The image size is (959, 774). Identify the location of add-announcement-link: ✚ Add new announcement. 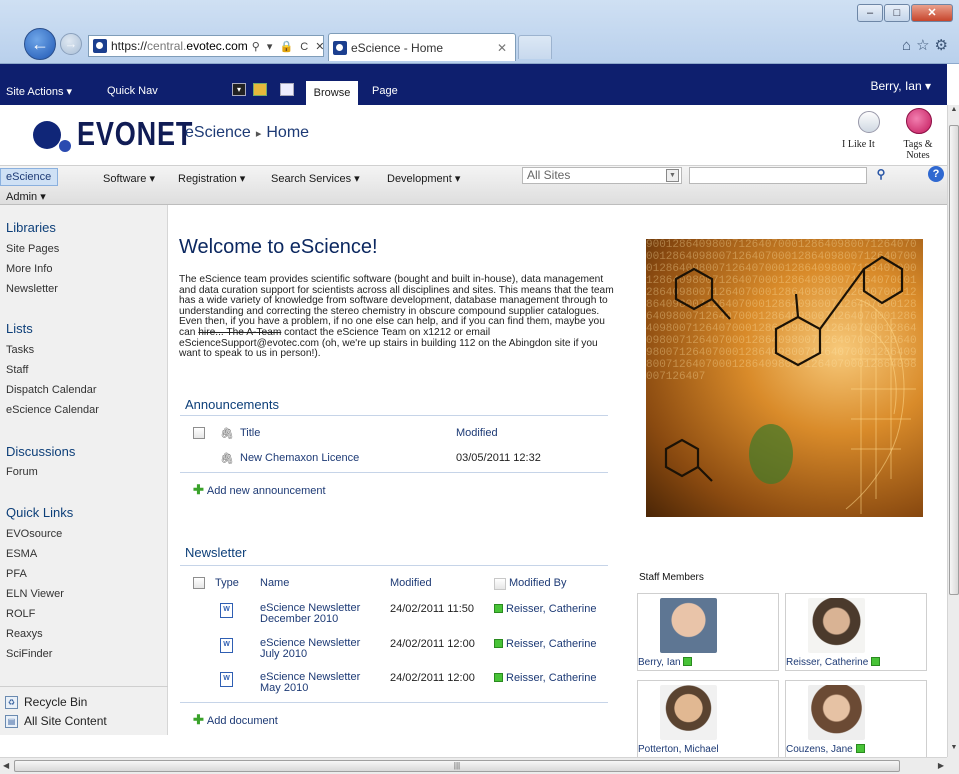
(259, 490).